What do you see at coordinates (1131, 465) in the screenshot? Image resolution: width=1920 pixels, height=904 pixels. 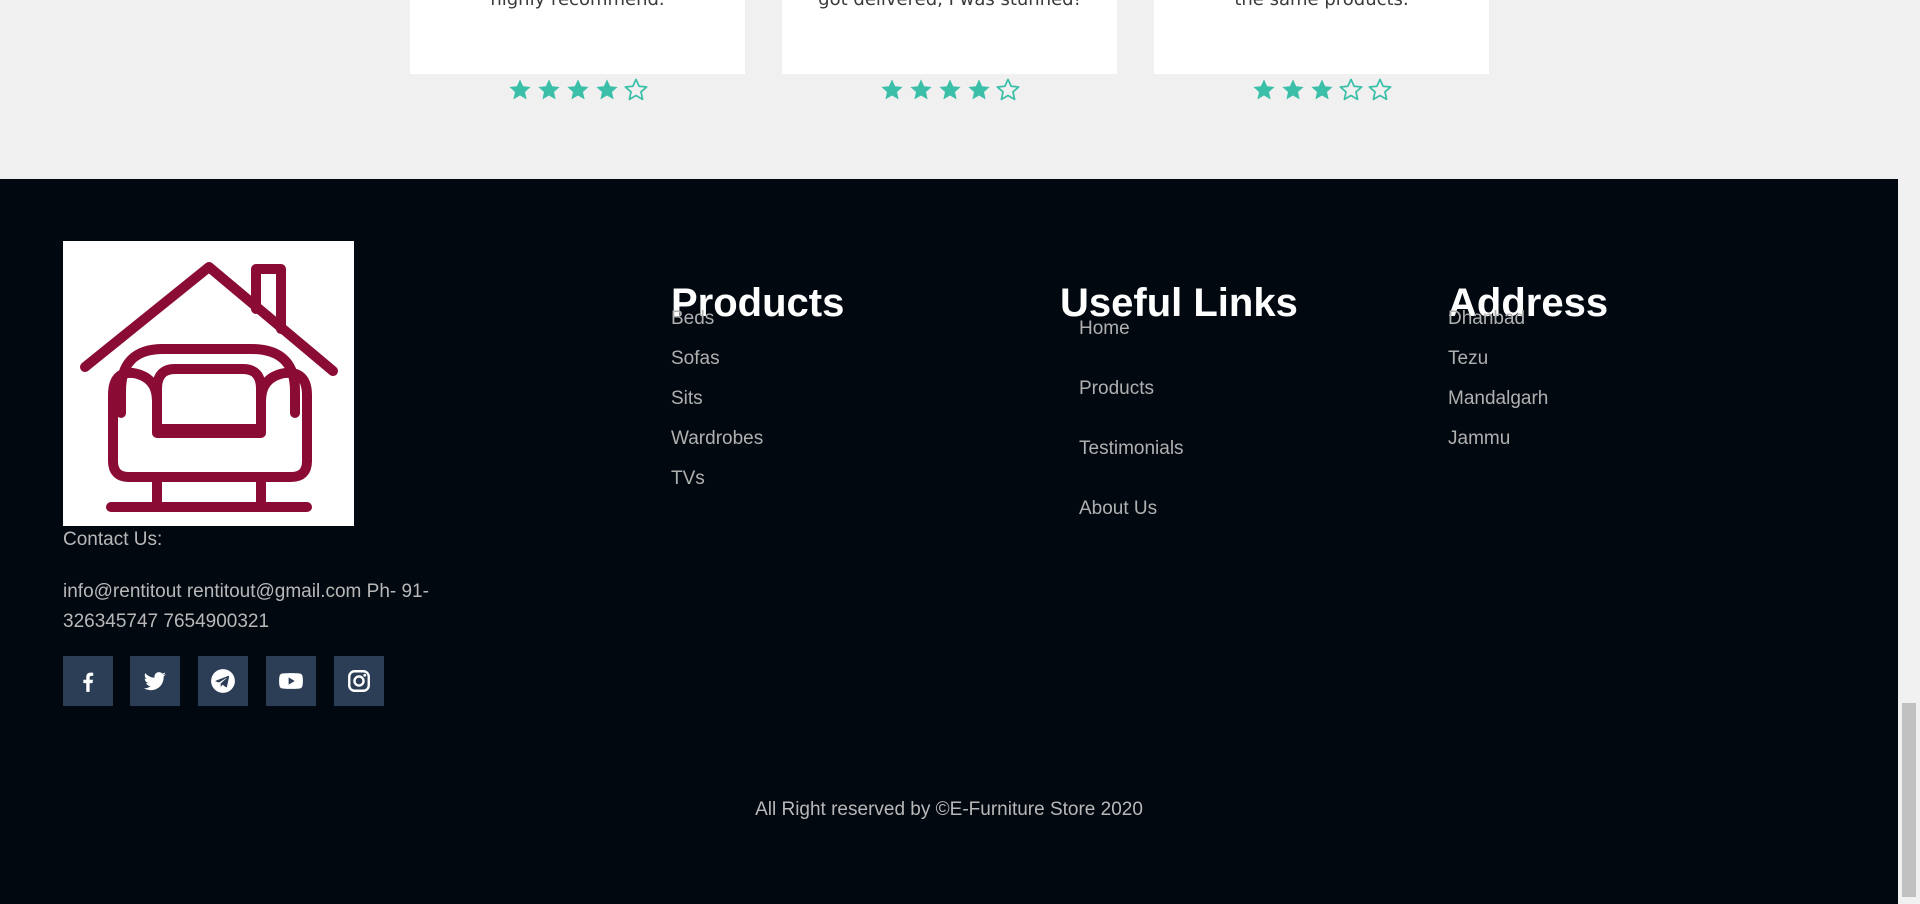 I see `nav-link-testimonials: Testimonials` at bounding box center [1131, 465].